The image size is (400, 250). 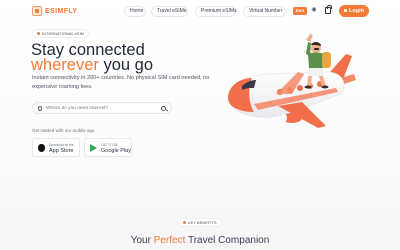 I want to click on traveler-airplane-illustration, so click(x=291, y=81).